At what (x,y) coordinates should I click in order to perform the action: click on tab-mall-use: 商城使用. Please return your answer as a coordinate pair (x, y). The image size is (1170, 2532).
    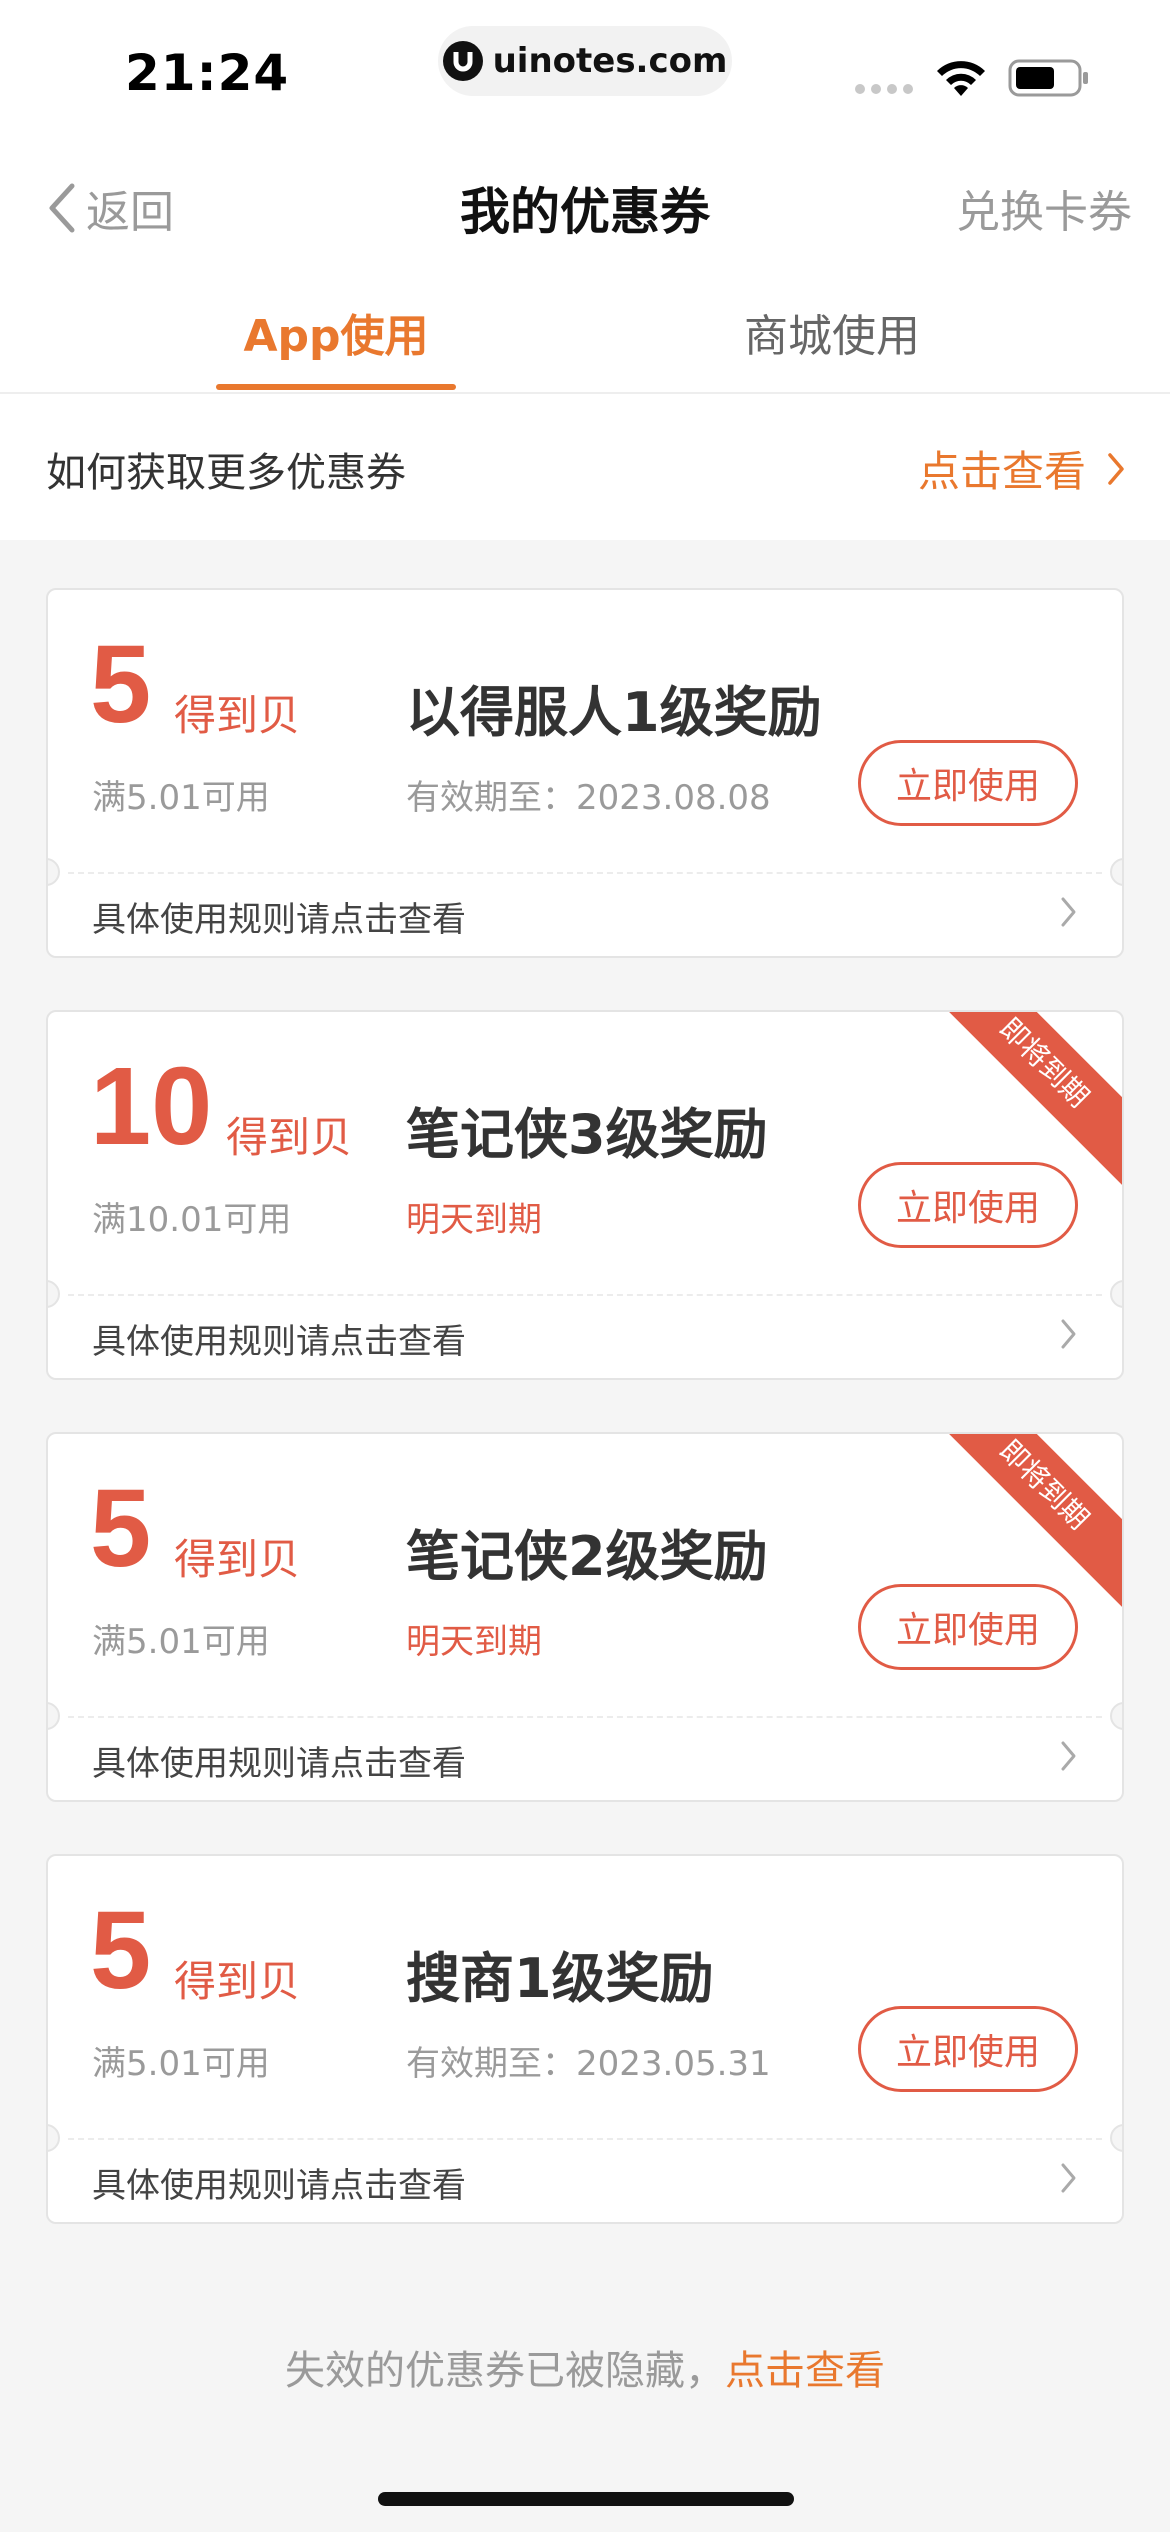
    Looking at the image, I should click on (832, 332).